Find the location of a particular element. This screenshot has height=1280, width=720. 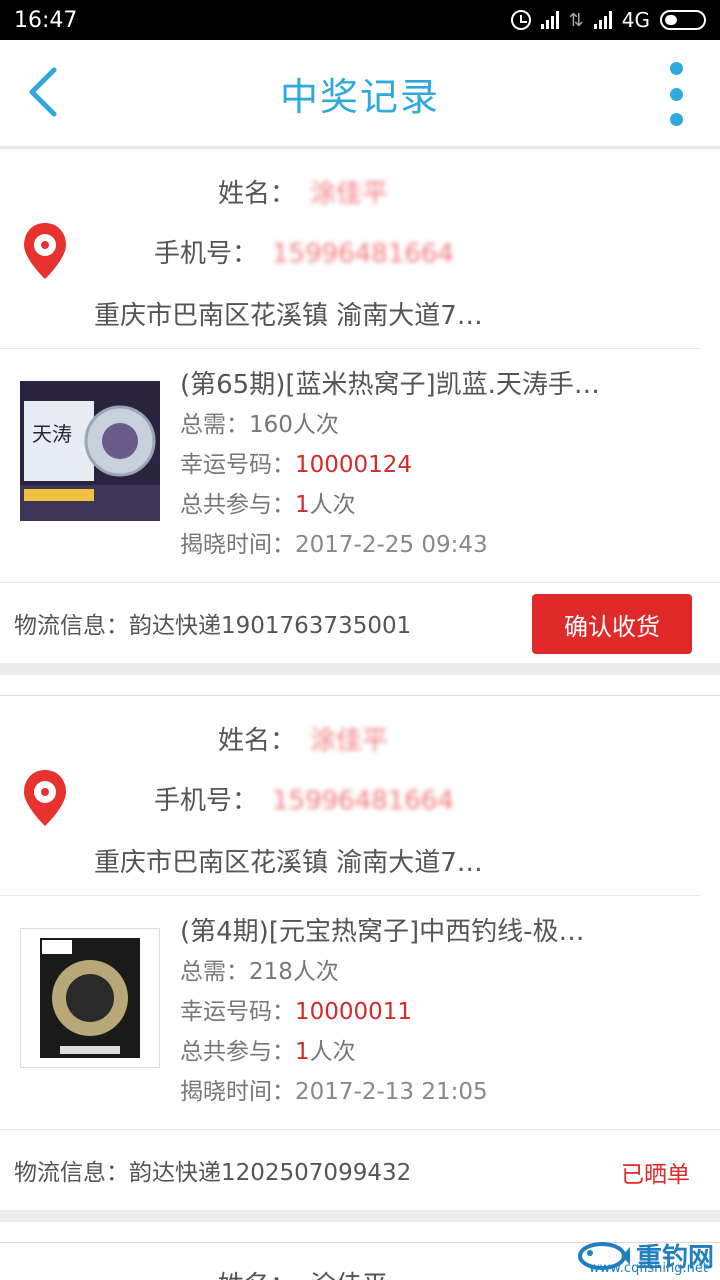

lucky-row: 幸运号码：10000124 is located at coordinates (420, 465).